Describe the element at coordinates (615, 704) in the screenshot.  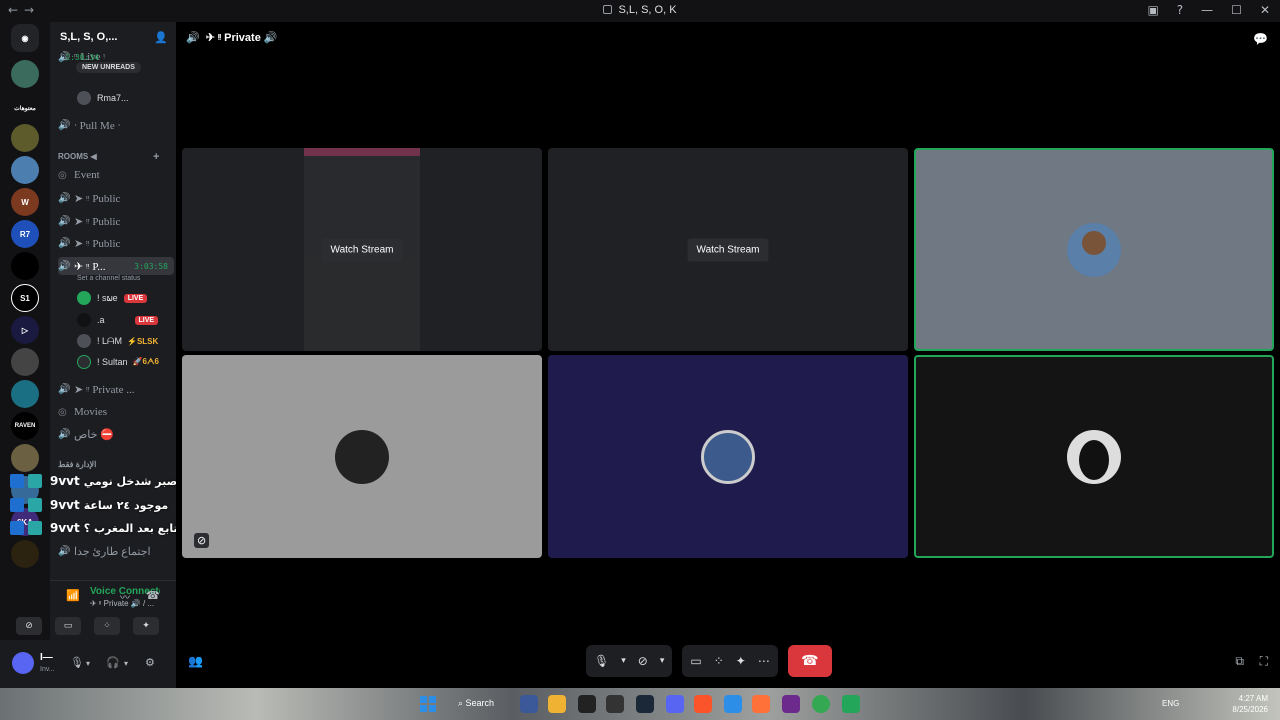
I see `taskbar-app-icon` at that location.